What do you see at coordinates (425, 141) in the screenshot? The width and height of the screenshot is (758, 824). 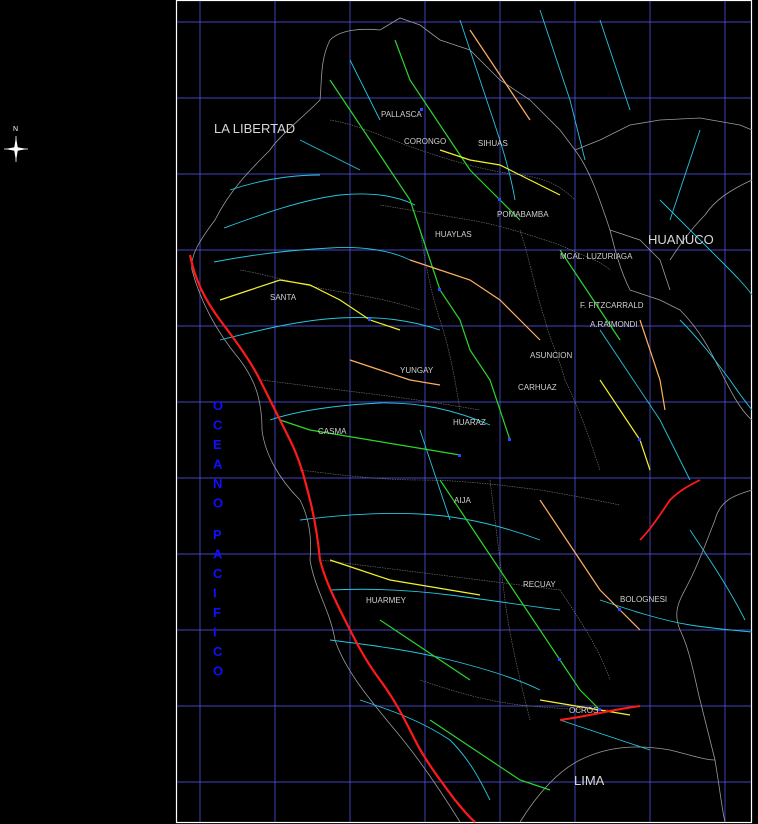 I see `label-corongo: CORONGO` at bounding box center [425, 141].